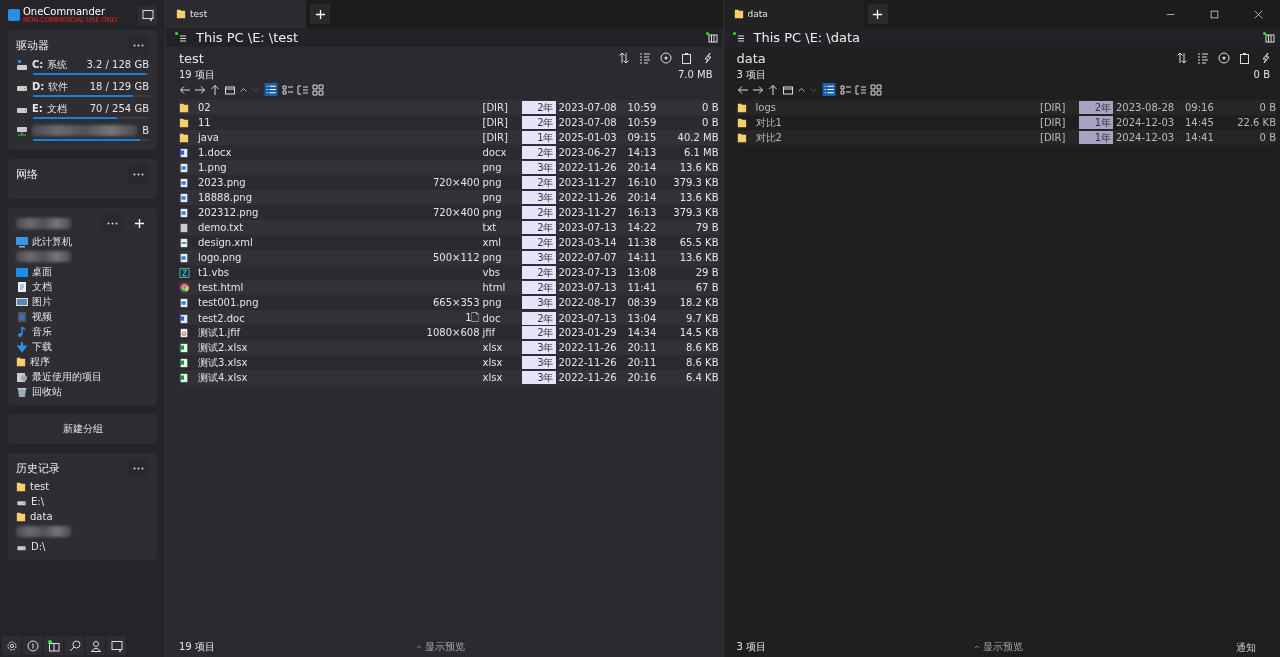 The image size is (1280, 657). What do you see at coordinates (449, 257) in the screenshot?
I see `file-row: logo.png 500×112 png 3年 2022-07-07 14:11 13.6 KB` at bounding box center [449, 257].